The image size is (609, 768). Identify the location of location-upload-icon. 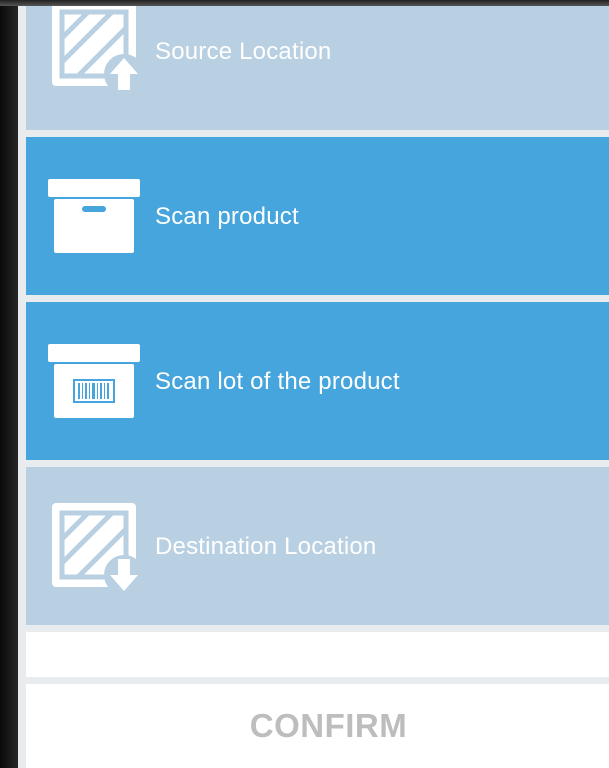
(96, 46).